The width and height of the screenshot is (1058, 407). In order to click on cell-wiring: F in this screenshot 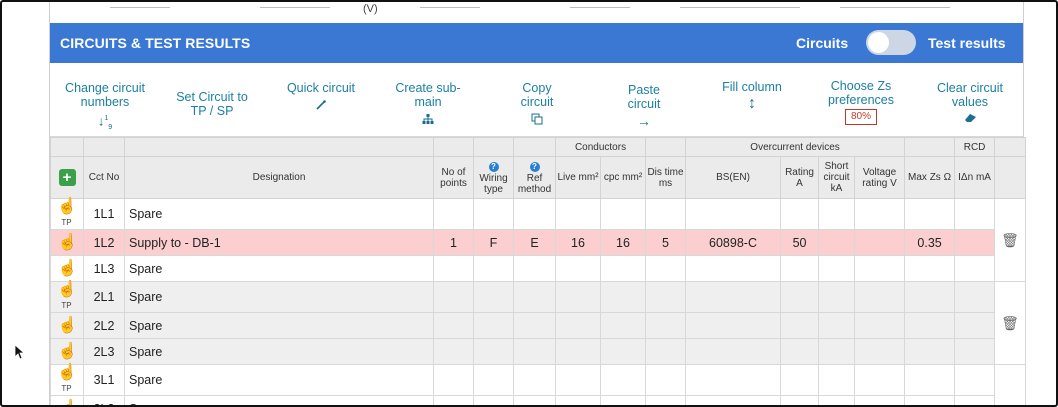, I will do `click(493, 242)`.